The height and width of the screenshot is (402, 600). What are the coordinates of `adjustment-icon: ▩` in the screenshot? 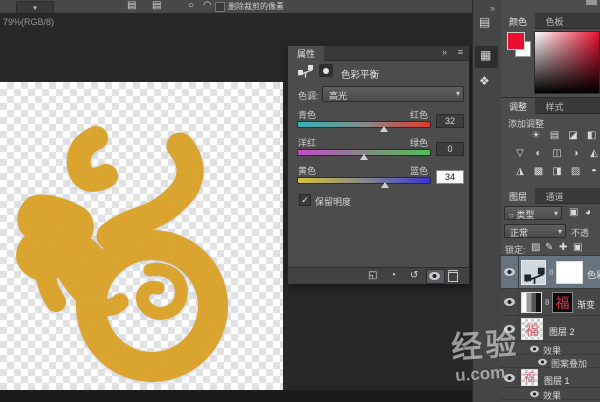 It's located at (539, 171).